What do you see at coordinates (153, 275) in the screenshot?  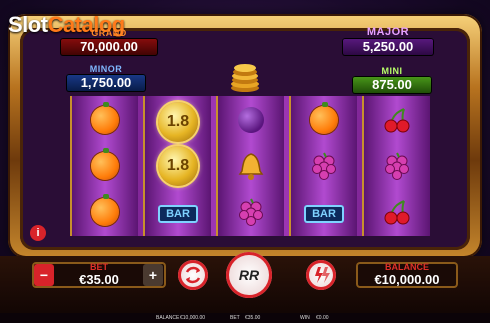 I see `bet-increase-button: +` at bounding box center [153, 275].